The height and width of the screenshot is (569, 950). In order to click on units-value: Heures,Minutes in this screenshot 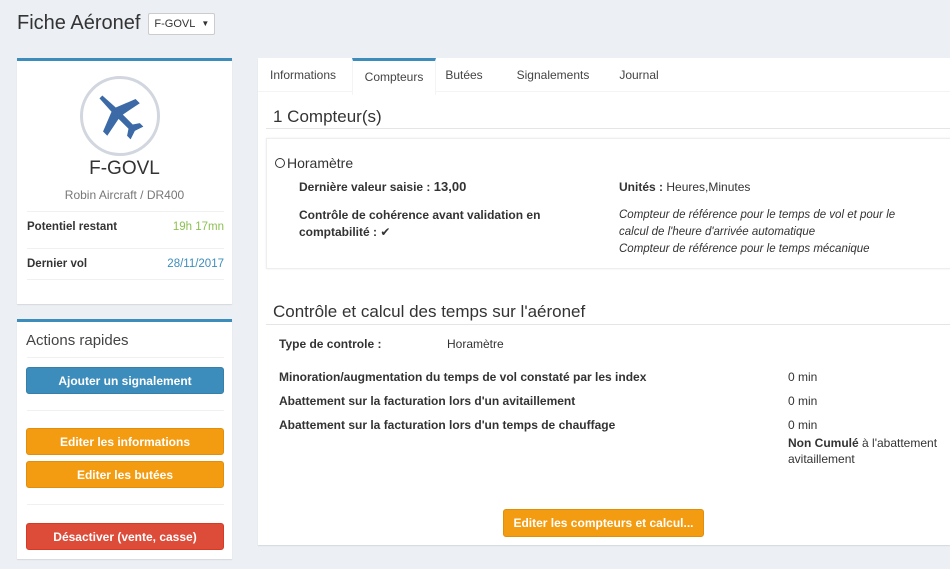, I will do `click(708, 187)`.